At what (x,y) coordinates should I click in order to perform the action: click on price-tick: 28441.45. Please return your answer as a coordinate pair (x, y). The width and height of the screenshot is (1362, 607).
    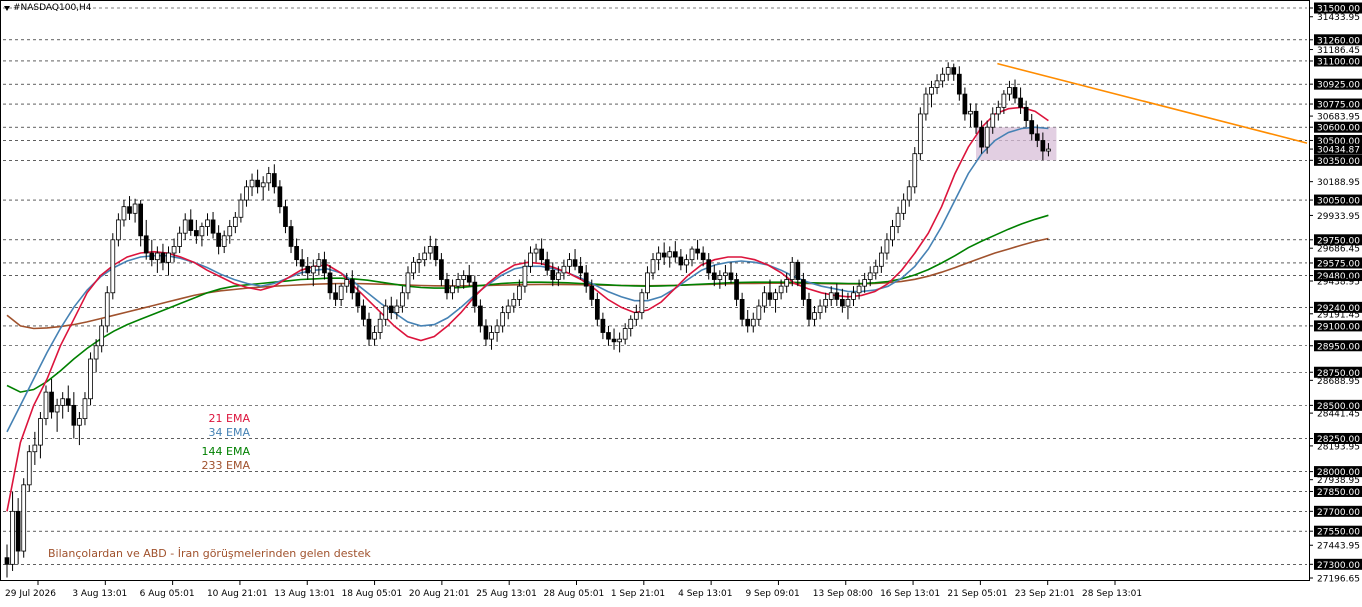
    Looking at the image, I should click on (1334, 415).